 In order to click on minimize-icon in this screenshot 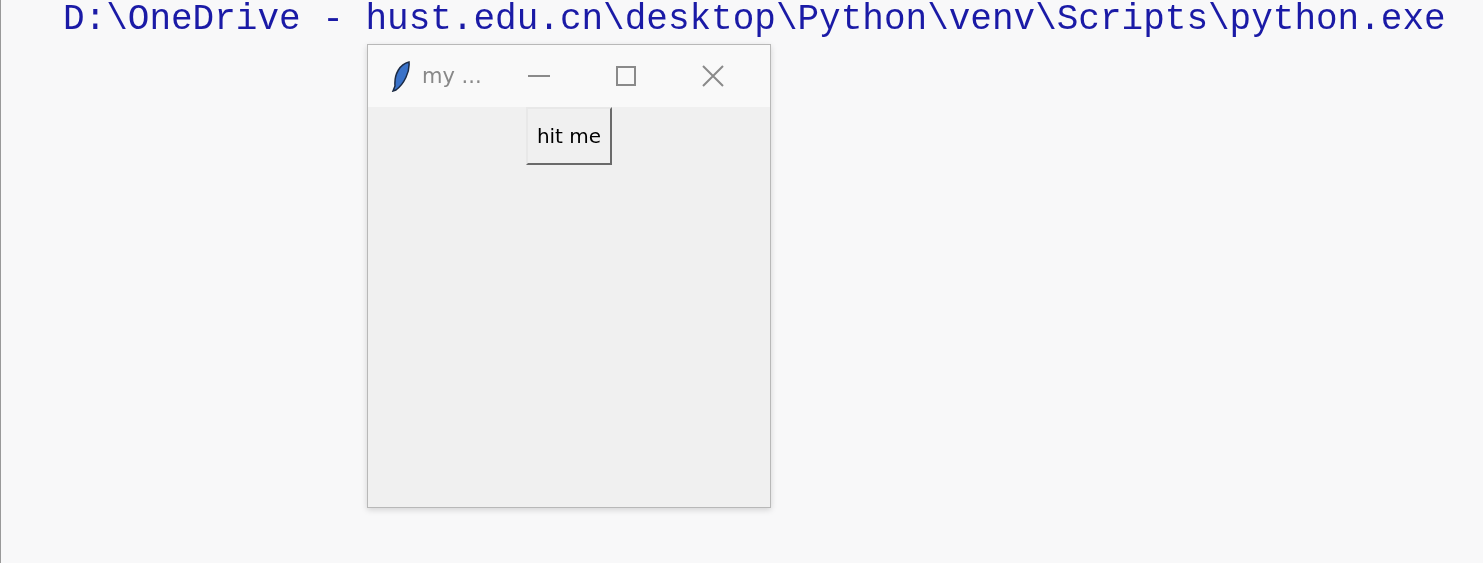, I will do `click(538, 76)`.